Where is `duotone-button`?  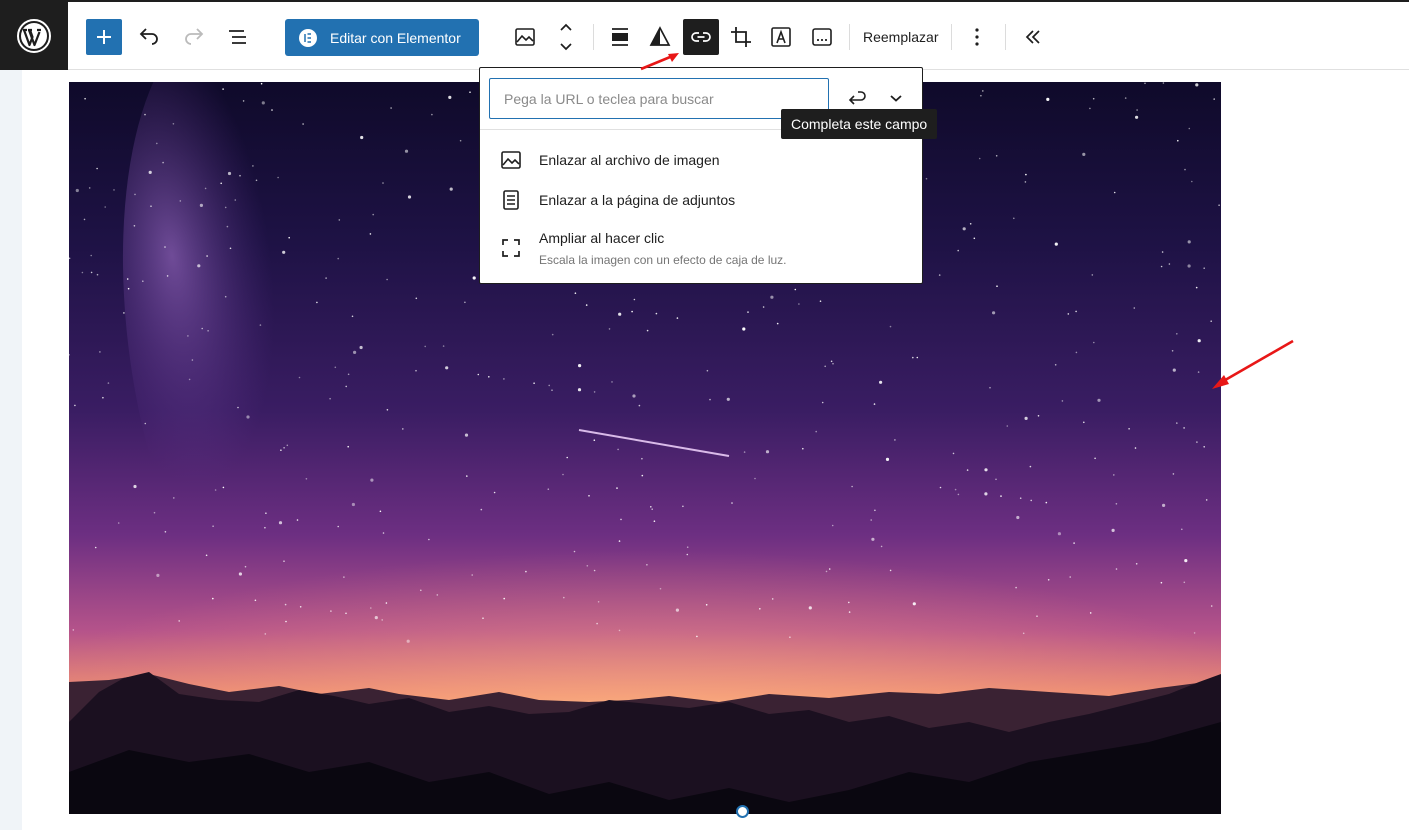
duotone-button is located at coordinates (660, 37).